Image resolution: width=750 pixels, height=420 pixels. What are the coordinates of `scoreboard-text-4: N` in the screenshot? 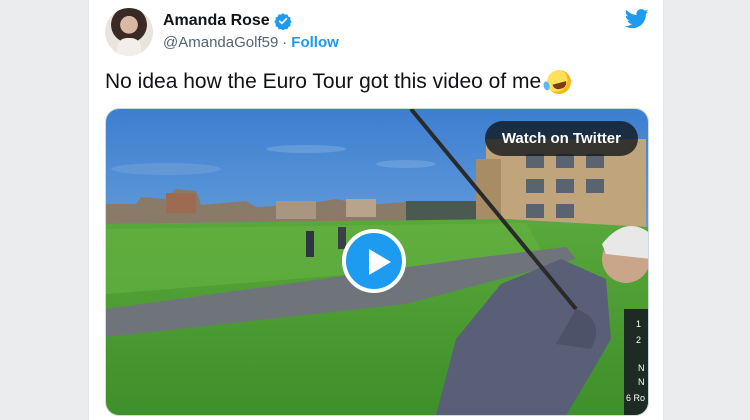 It's located at (641, 382).